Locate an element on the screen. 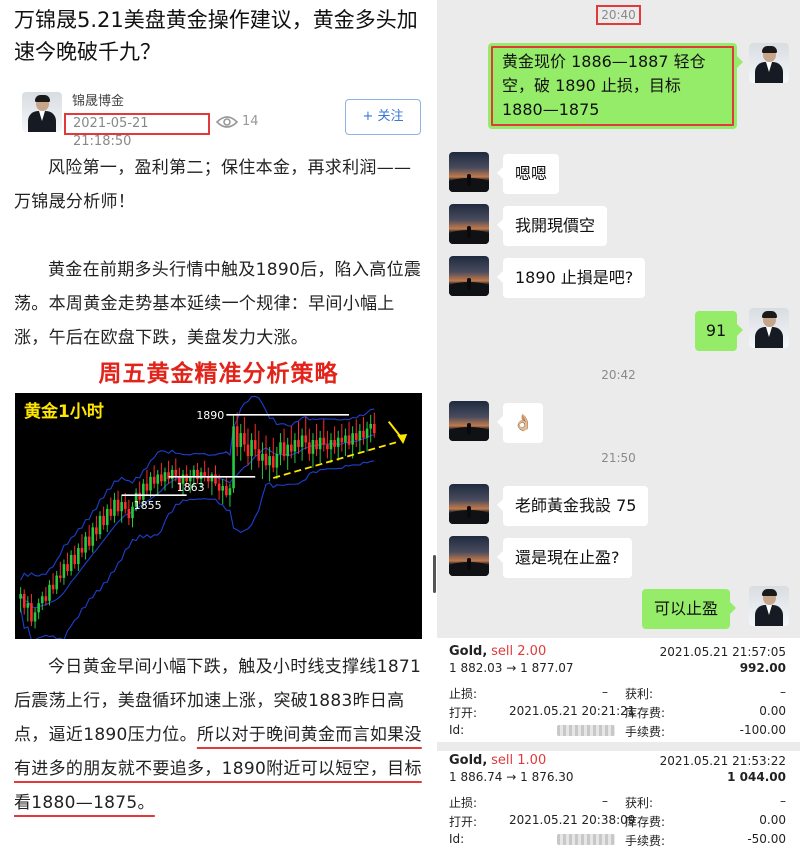 The image size is (800, 850). level-label: 1855 is located at coordinates (148, 505).